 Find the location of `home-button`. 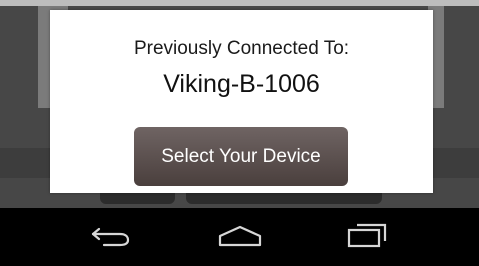

home-button is located at coordinates (240, 236).